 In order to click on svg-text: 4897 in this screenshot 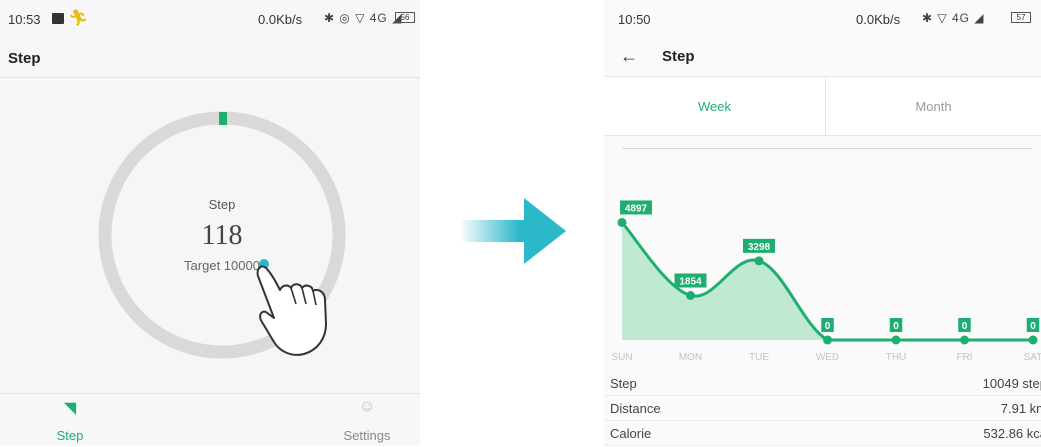, I will do `click(636, 208)`.